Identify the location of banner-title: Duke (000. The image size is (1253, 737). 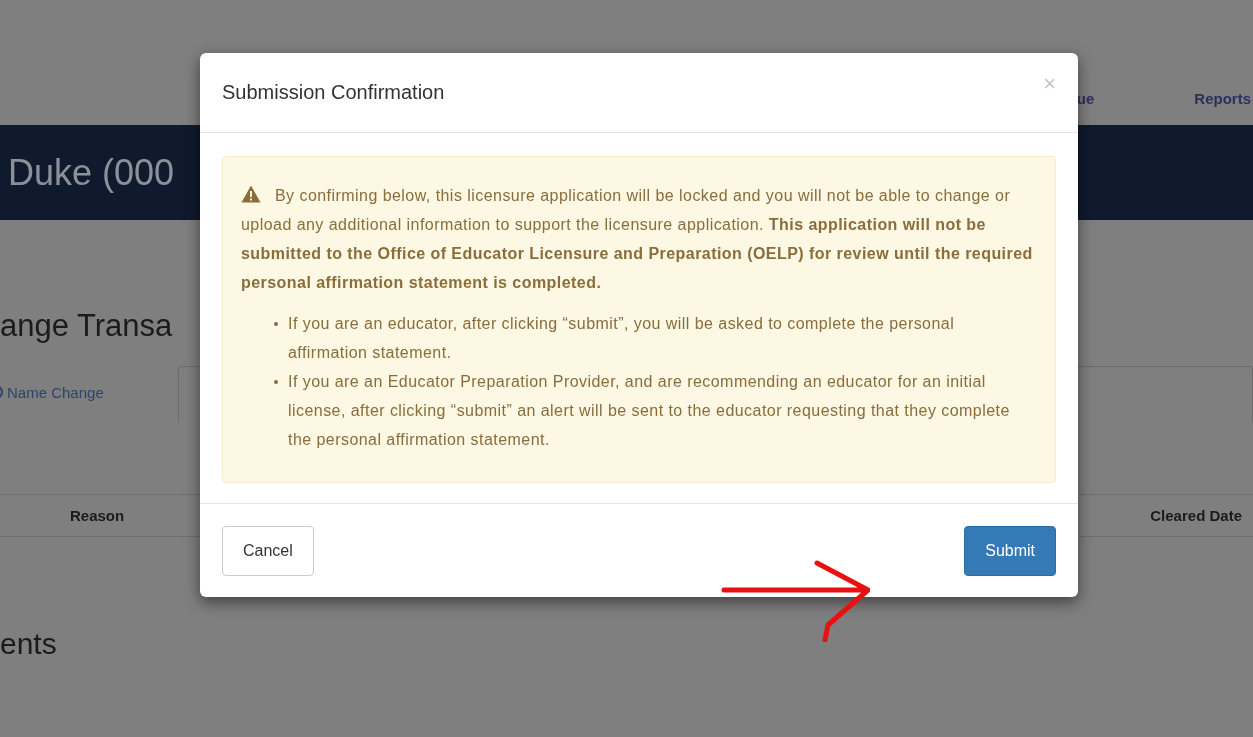
(91, 172).